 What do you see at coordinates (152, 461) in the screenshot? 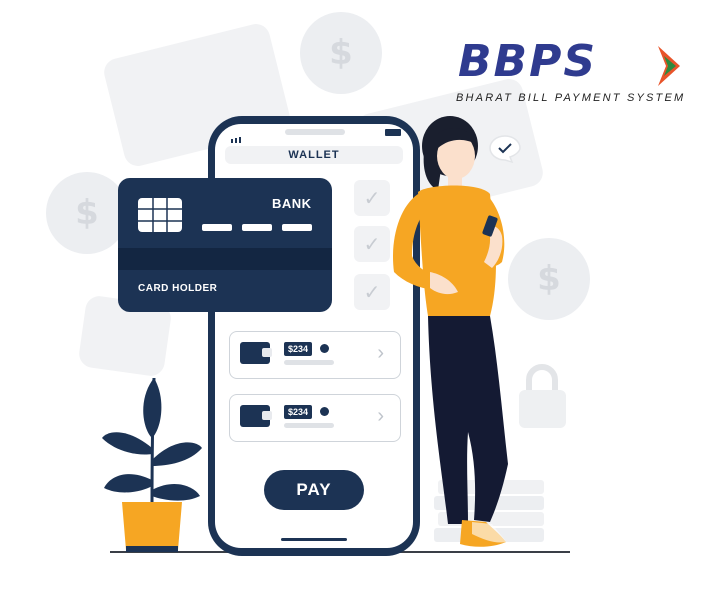
I see `potted-plant` at bounding box center [152, 461].